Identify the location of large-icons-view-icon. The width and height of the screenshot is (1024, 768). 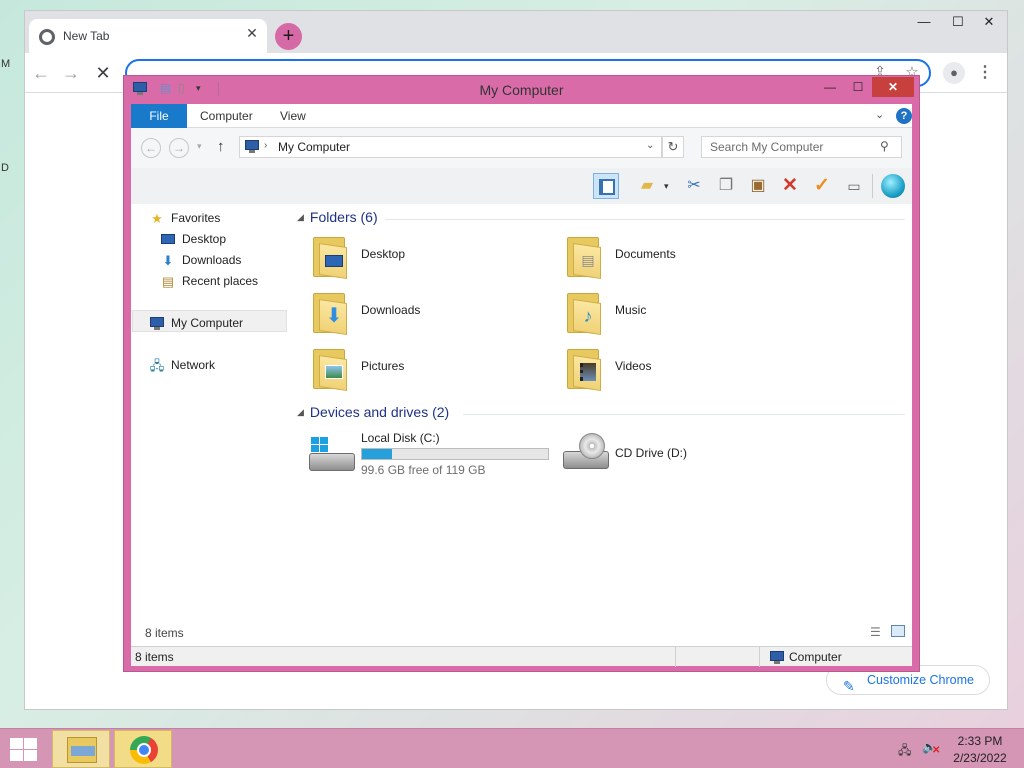
(898, 631).